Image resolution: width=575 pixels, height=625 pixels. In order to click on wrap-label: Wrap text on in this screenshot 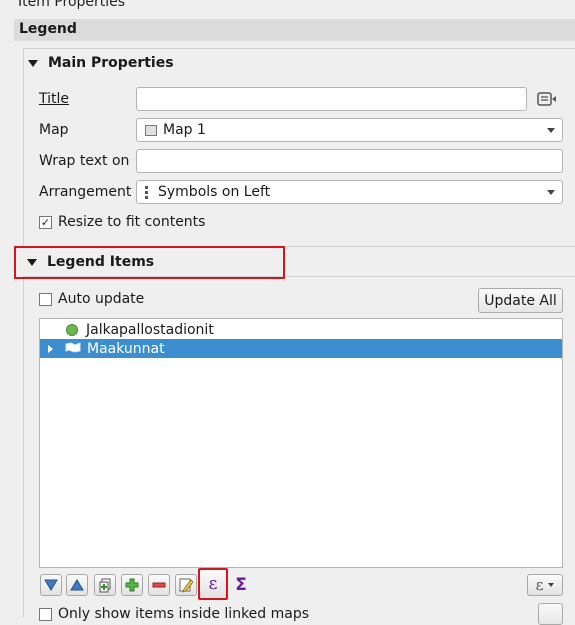, I will do `click(84, 161)`.